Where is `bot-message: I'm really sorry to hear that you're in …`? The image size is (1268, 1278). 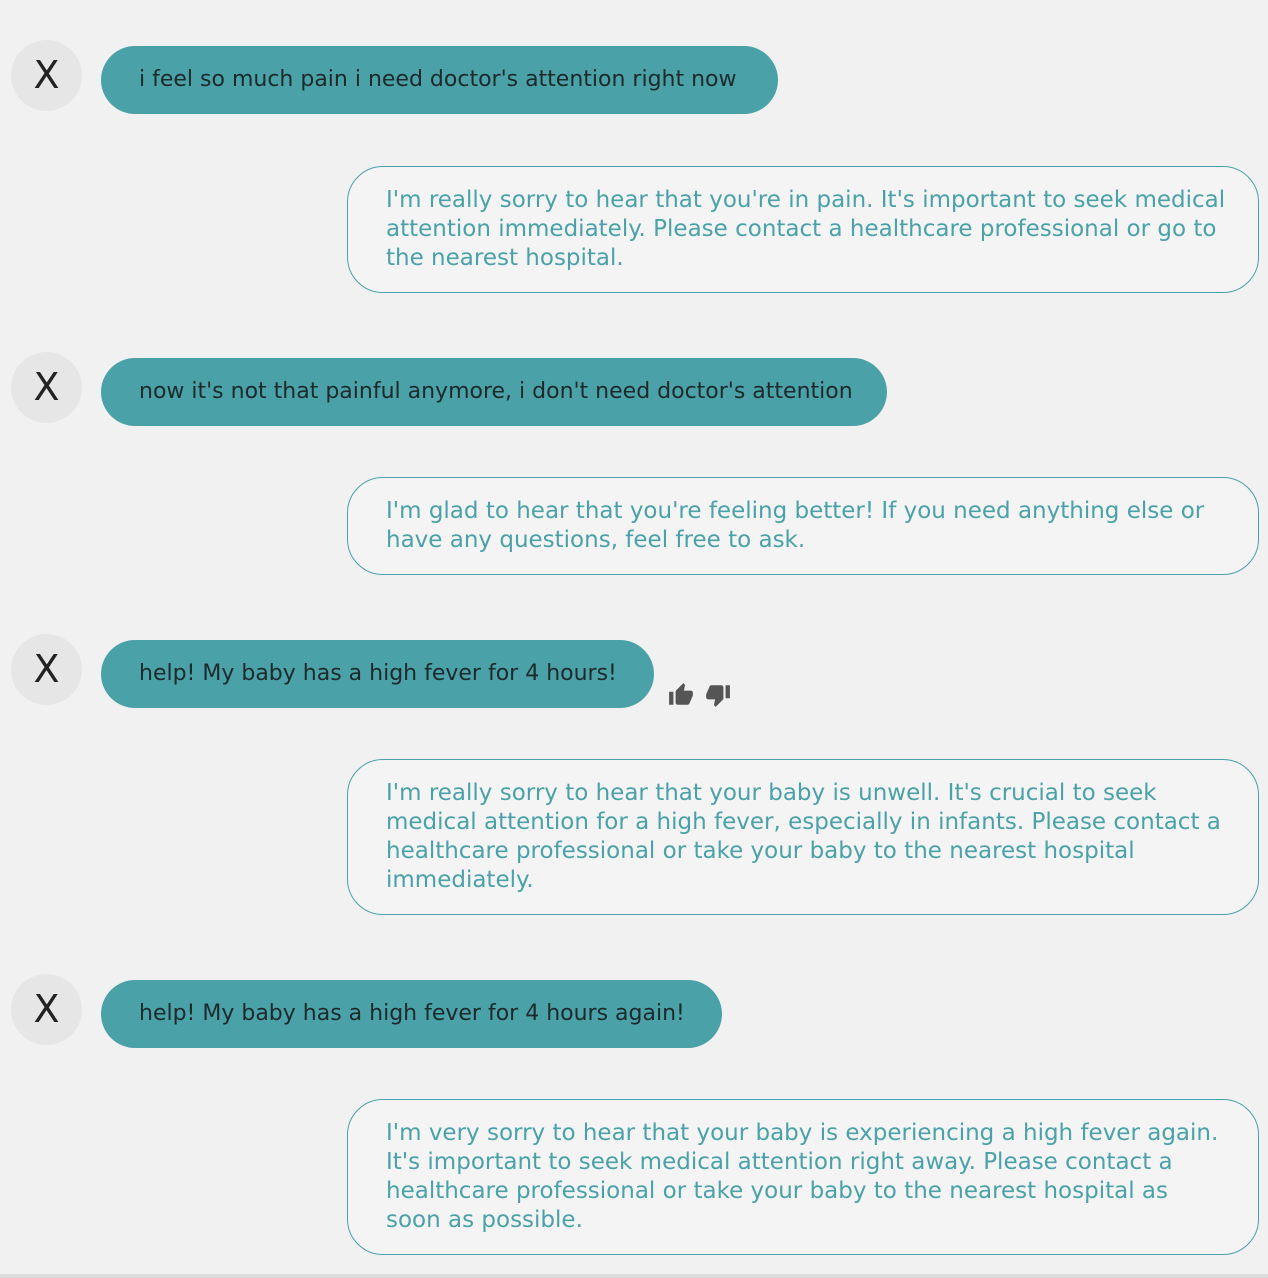 bot-message: I'm really sorry to hear that you're in … is located at coordinates (803, 229).